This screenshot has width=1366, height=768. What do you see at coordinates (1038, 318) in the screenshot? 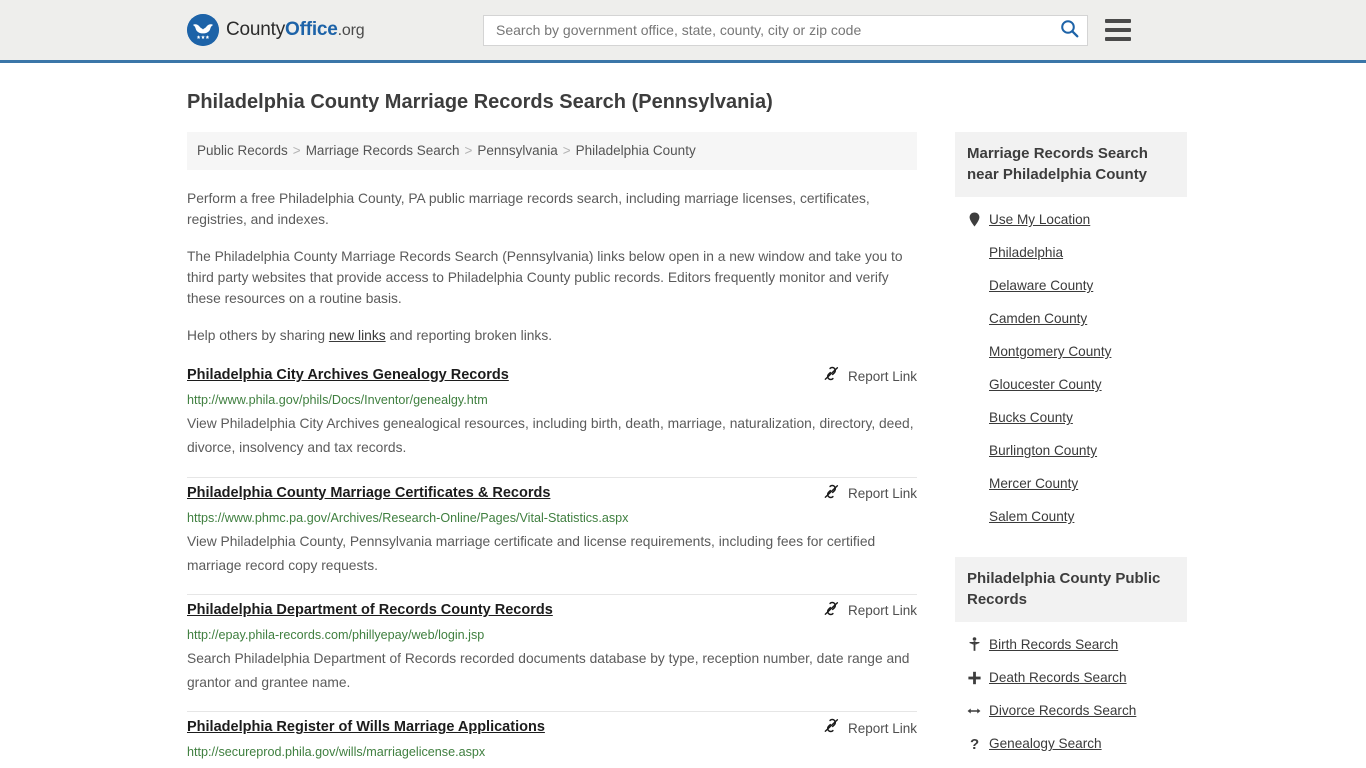
I see `sidebar-item-label: Camden County` at bounding box center [1038, 318].